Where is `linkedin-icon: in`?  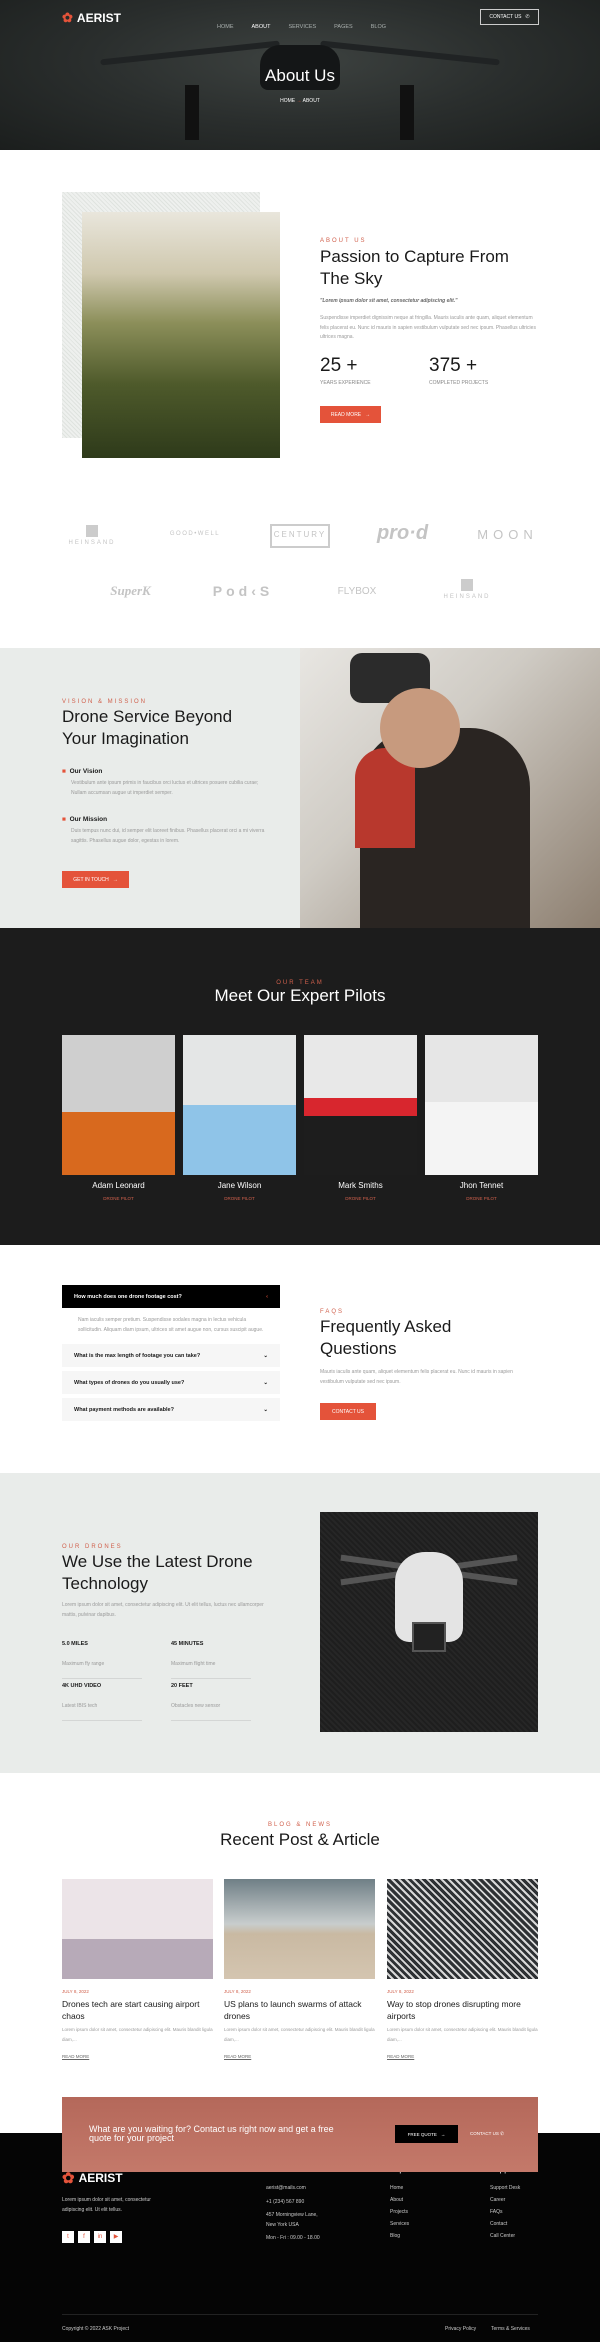
linkedin-icon: in is located at coordinates (100, 2237).